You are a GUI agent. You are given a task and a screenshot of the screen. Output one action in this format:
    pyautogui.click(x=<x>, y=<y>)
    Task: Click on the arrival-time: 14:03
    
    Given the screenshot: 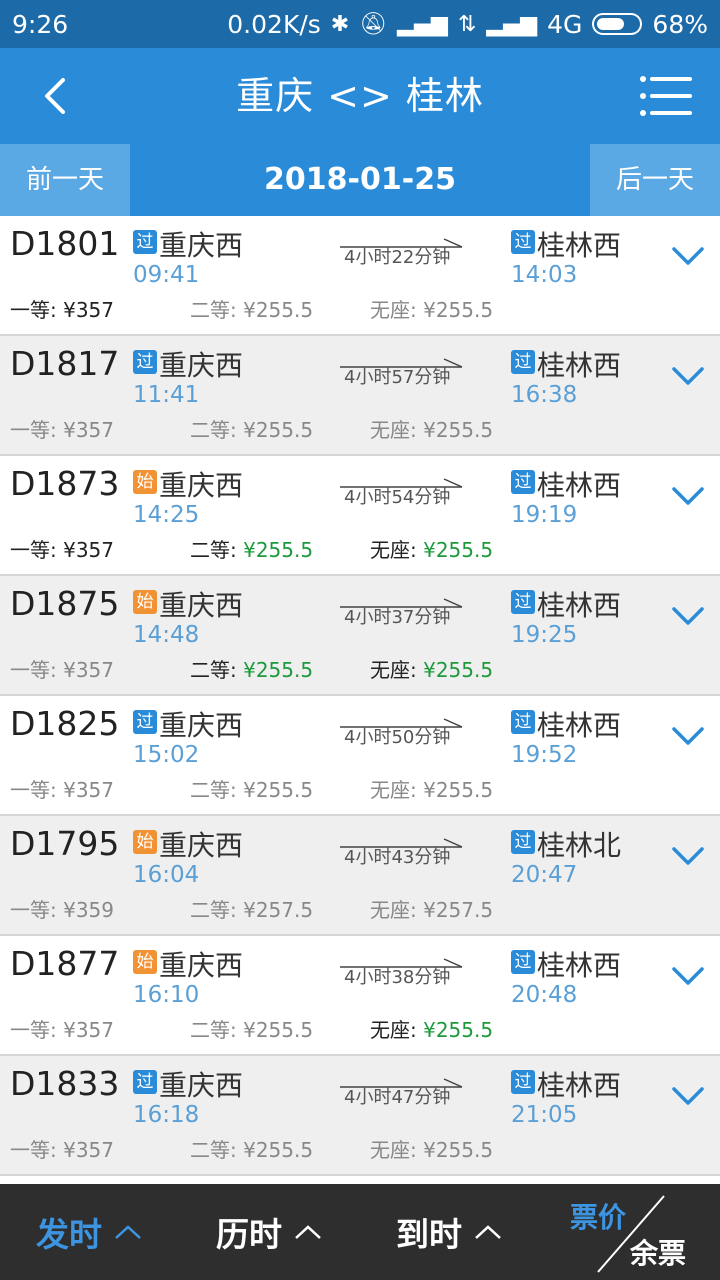 What is the action you would take?
    pyautogui.click(x=544, y=275)
    